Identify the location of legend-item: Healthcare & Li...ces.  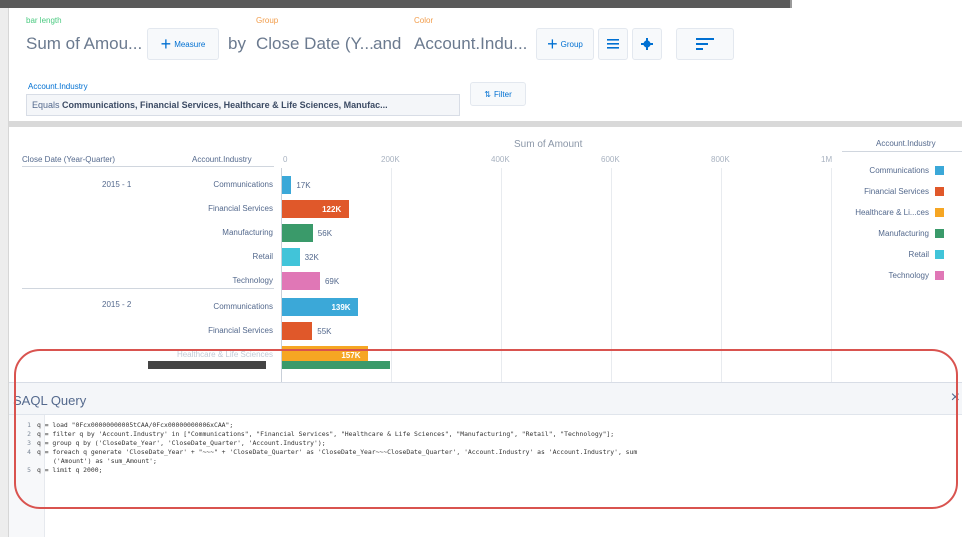
(899, 212).